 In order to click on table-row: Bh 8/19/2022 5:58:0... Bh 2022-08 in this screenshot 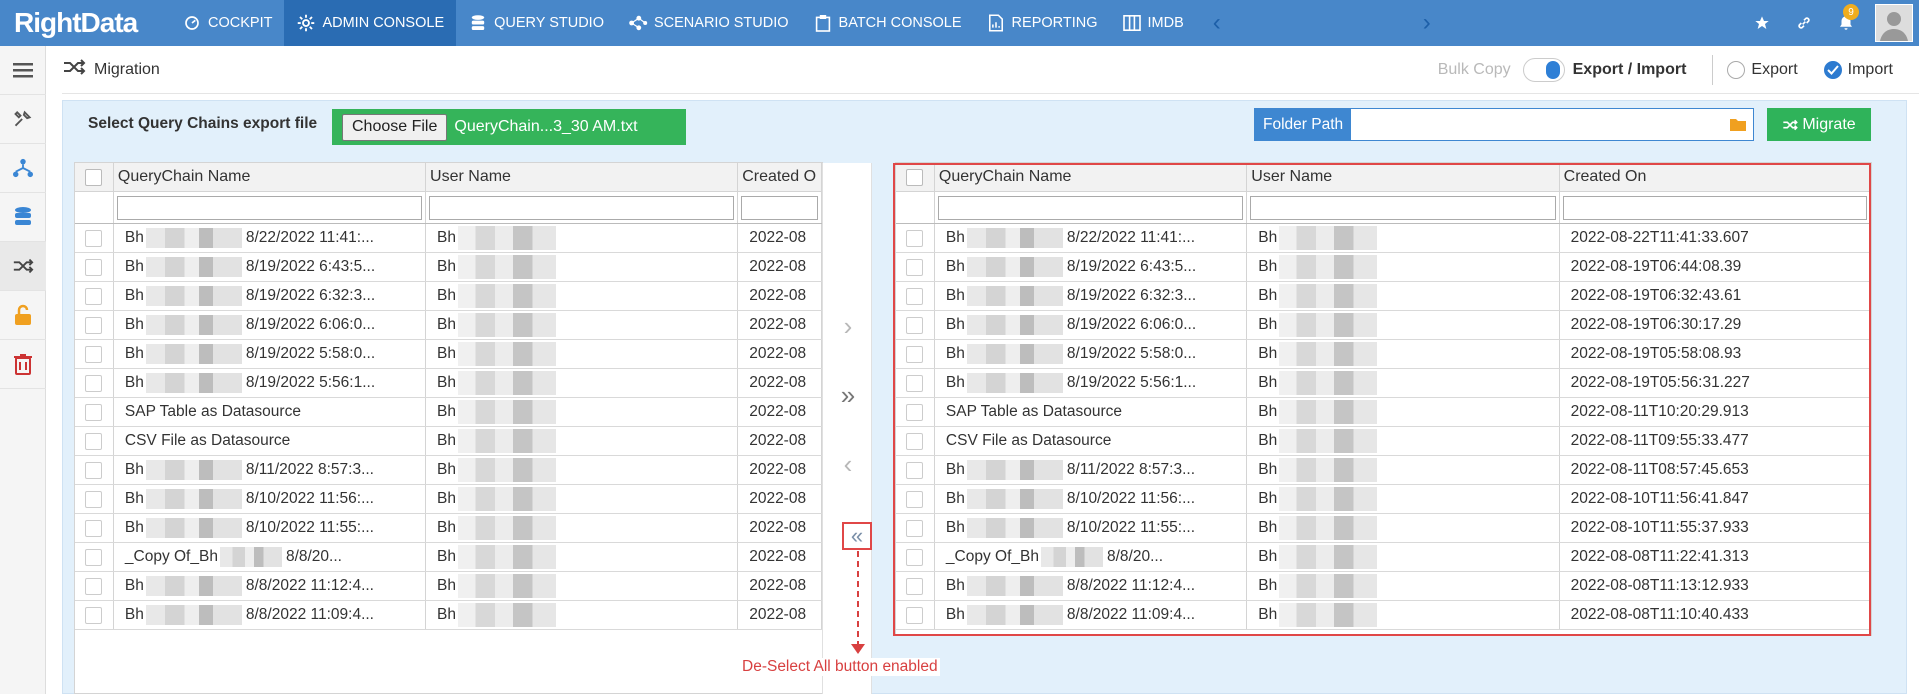, I will do `click(448, 354)`.